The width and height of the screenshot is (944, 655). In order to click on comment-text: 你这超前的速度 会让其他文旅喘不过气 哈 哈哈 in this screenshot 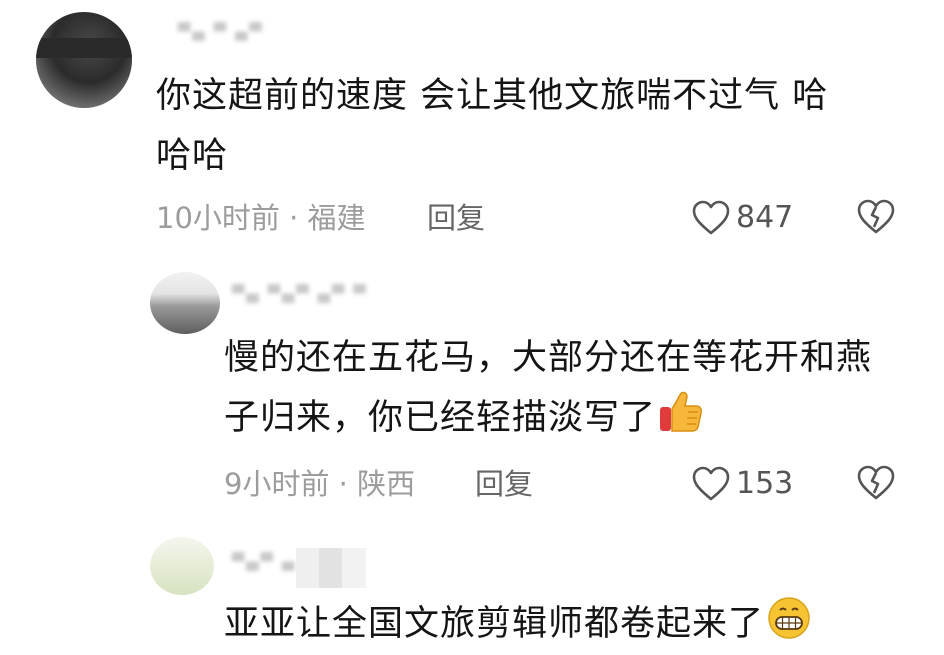, I will do `click(492, 126)`.